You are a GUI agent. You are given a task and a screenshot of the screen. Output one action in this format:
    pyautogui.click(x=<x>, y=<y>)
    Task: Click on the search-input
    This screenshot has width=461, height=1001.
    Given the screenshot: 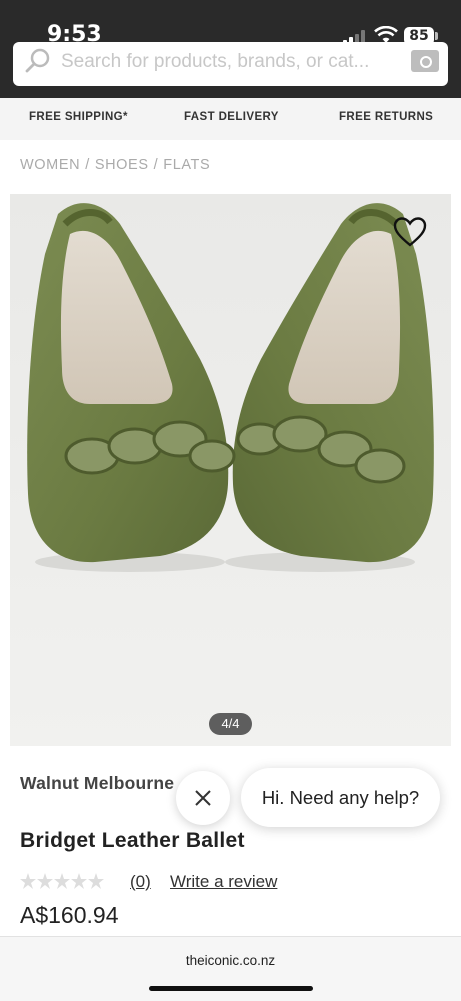 What is the action you would take?
    pyautogui.click(x=231, y=63)
    